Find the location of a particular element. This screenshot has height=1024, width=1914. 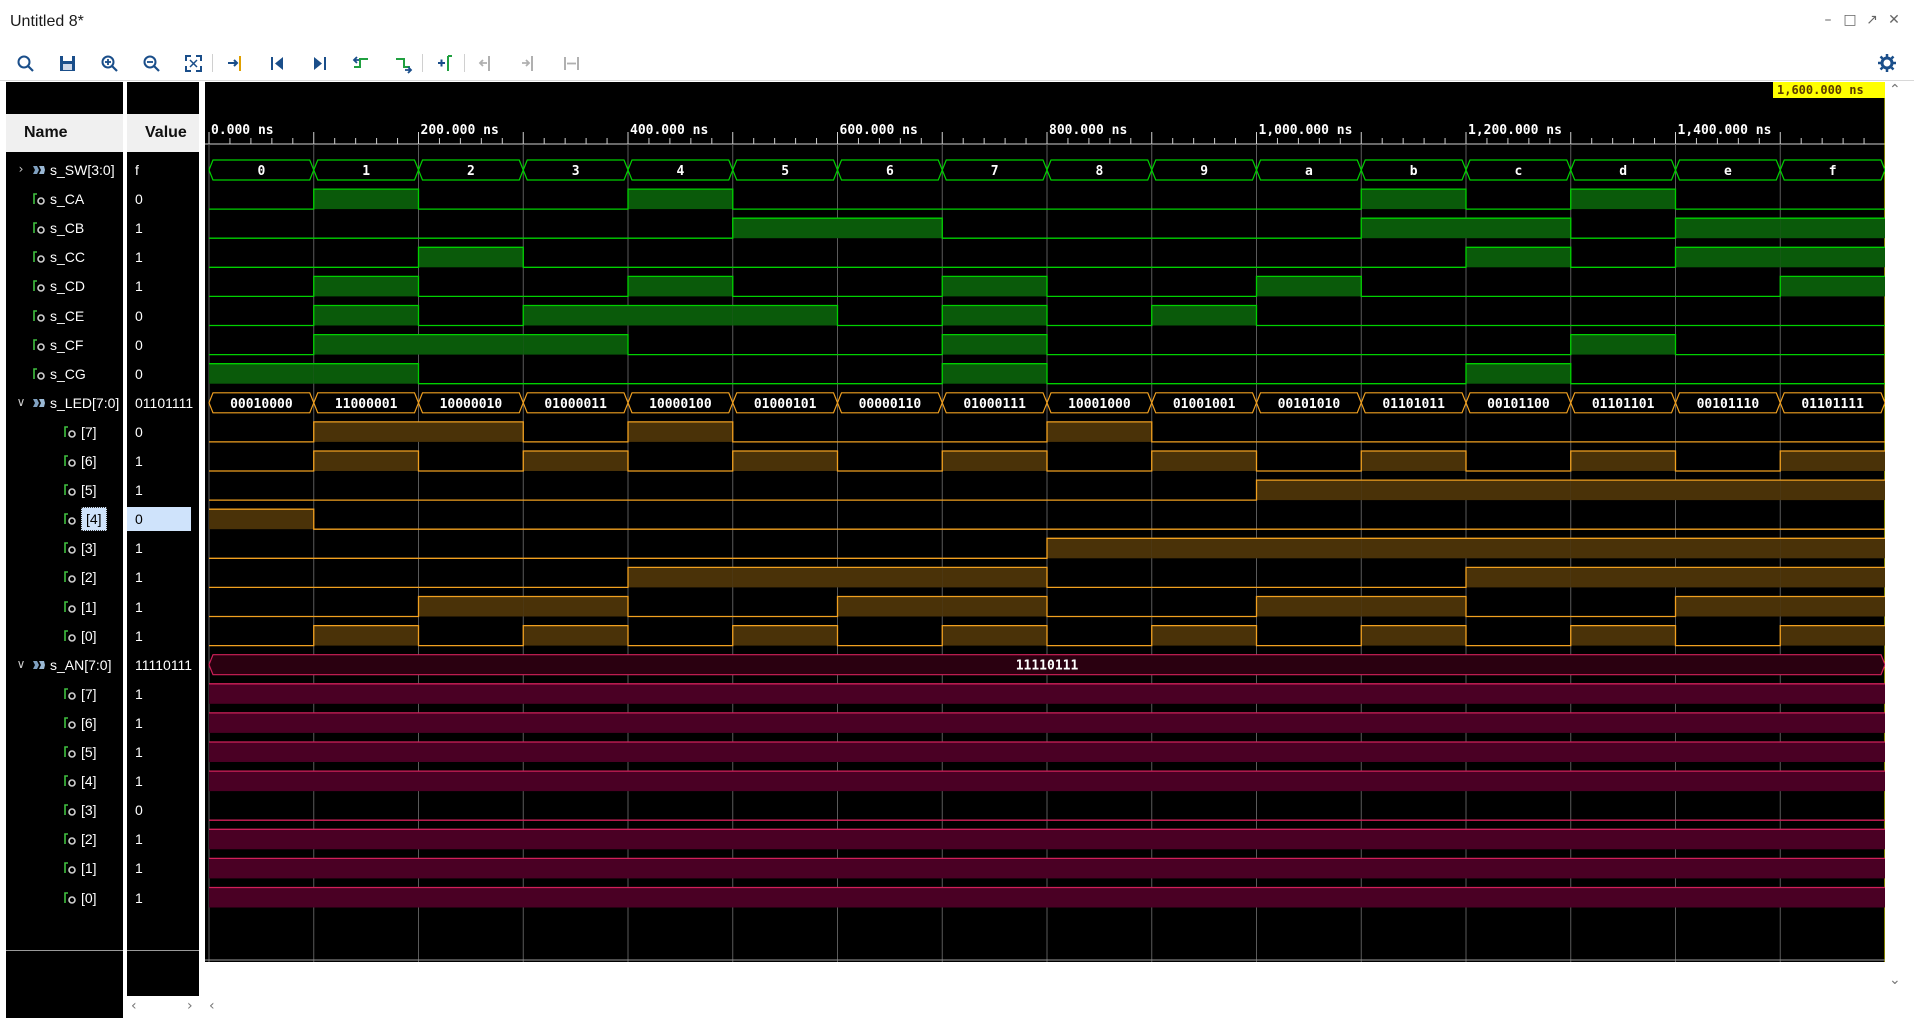

horizontal-scrollbar: ‹ › ‹ is located at coordinates (1008, 1007).